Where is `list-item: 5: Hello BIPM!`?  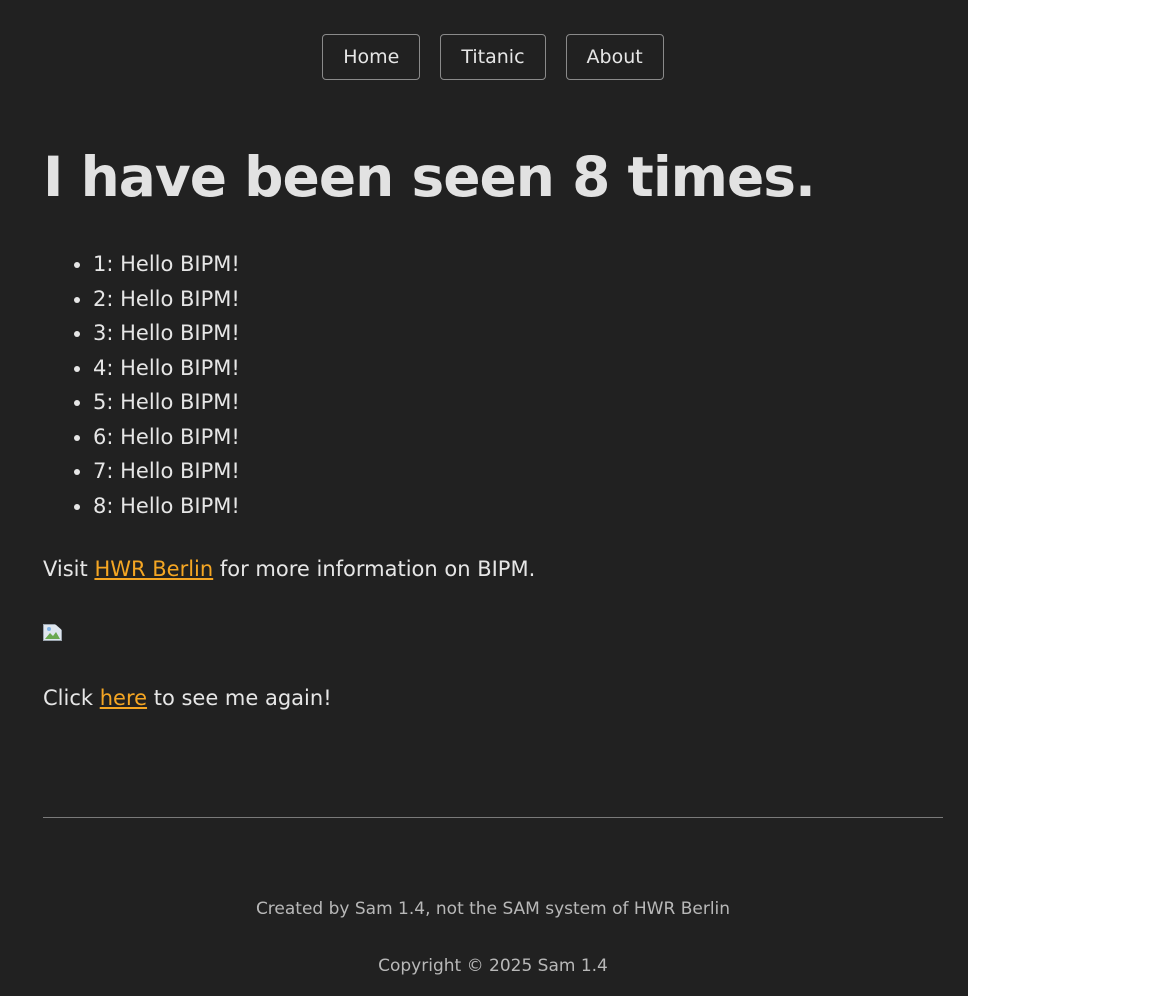 list-item: 5: Hello BIPM! is located at coordinates (166, 402).